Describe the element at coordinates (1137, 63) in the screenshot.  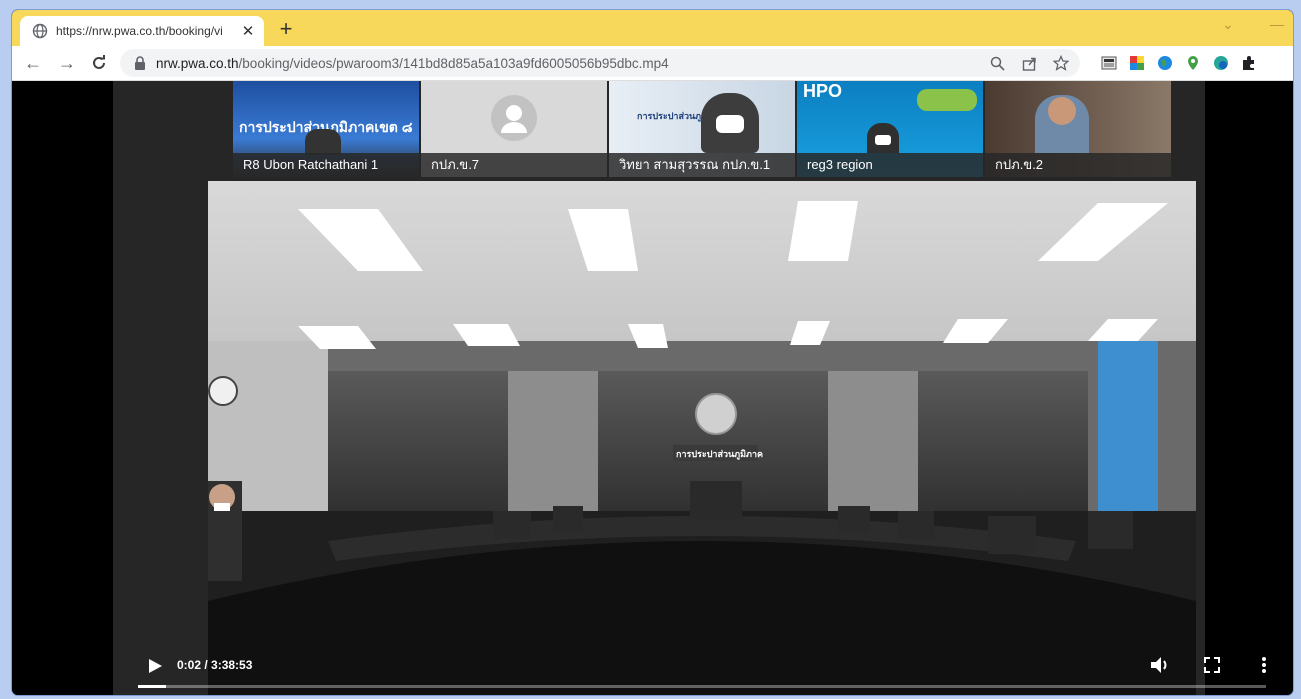
I see `extension-colorgrid-icon` at that location.